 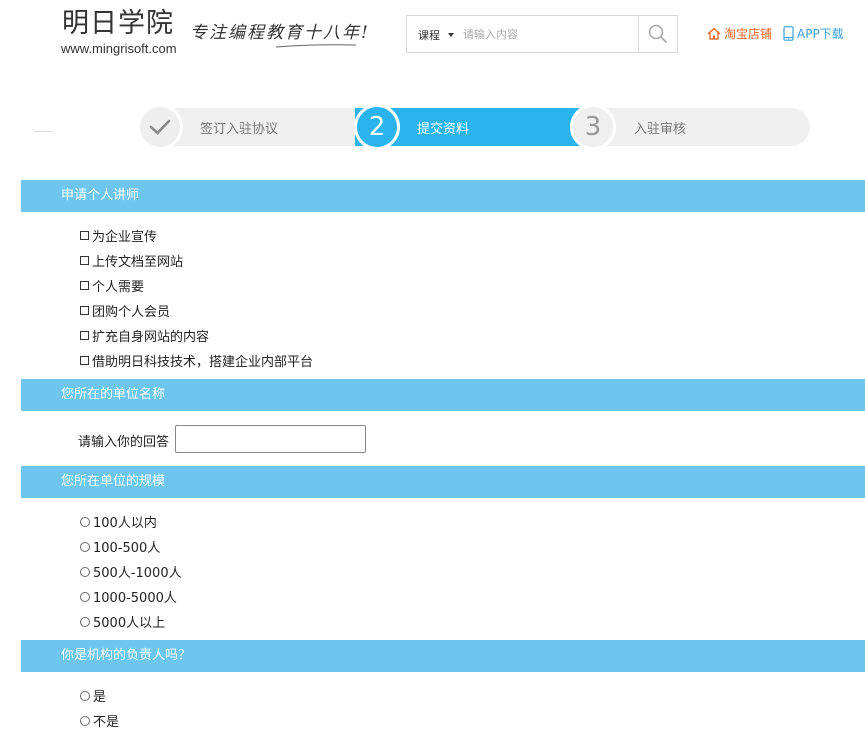 What do you see at coordinates (203, 362) in the screenshot?
I see `option-label: 借助明日科技技术，搭建企业内部平台` at bounding box center [203, 362].